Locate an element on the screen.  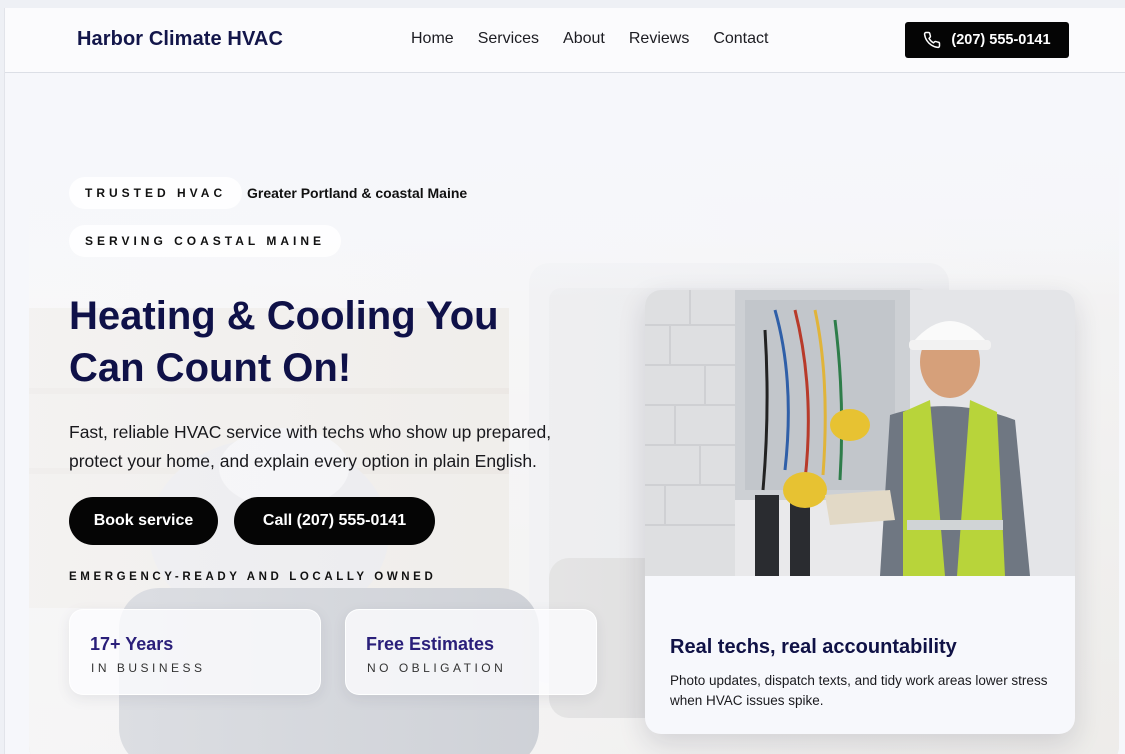
service-region: Greater Portland & coastal Maine is located at coordinates (357, 193).